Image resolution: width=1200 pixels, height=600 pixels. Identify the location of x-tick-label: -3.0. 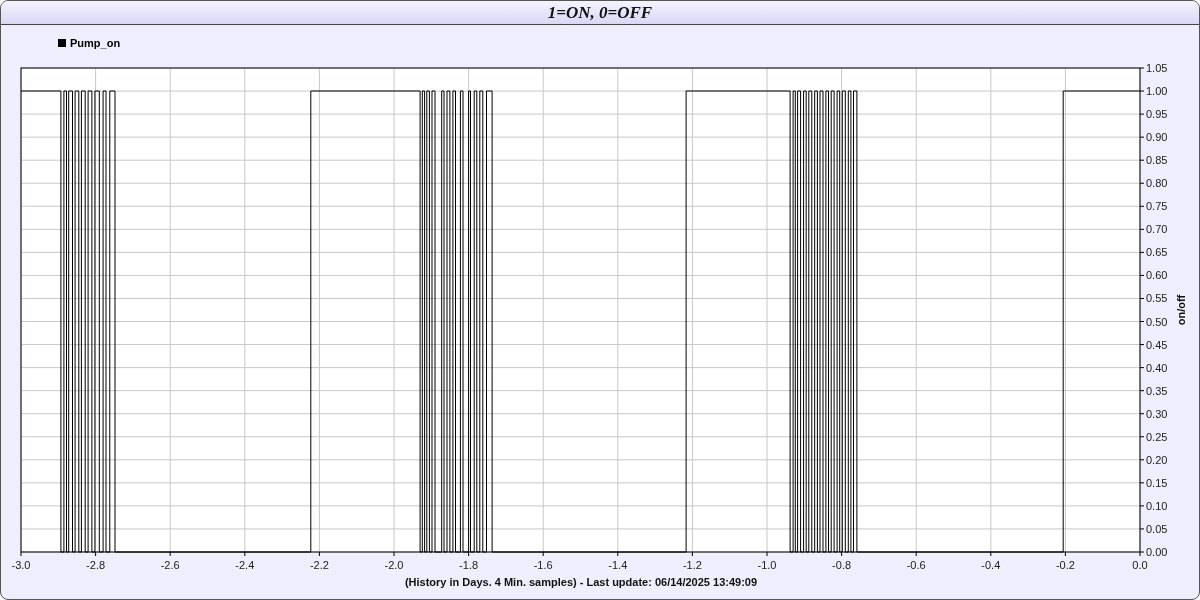
(21, 565).